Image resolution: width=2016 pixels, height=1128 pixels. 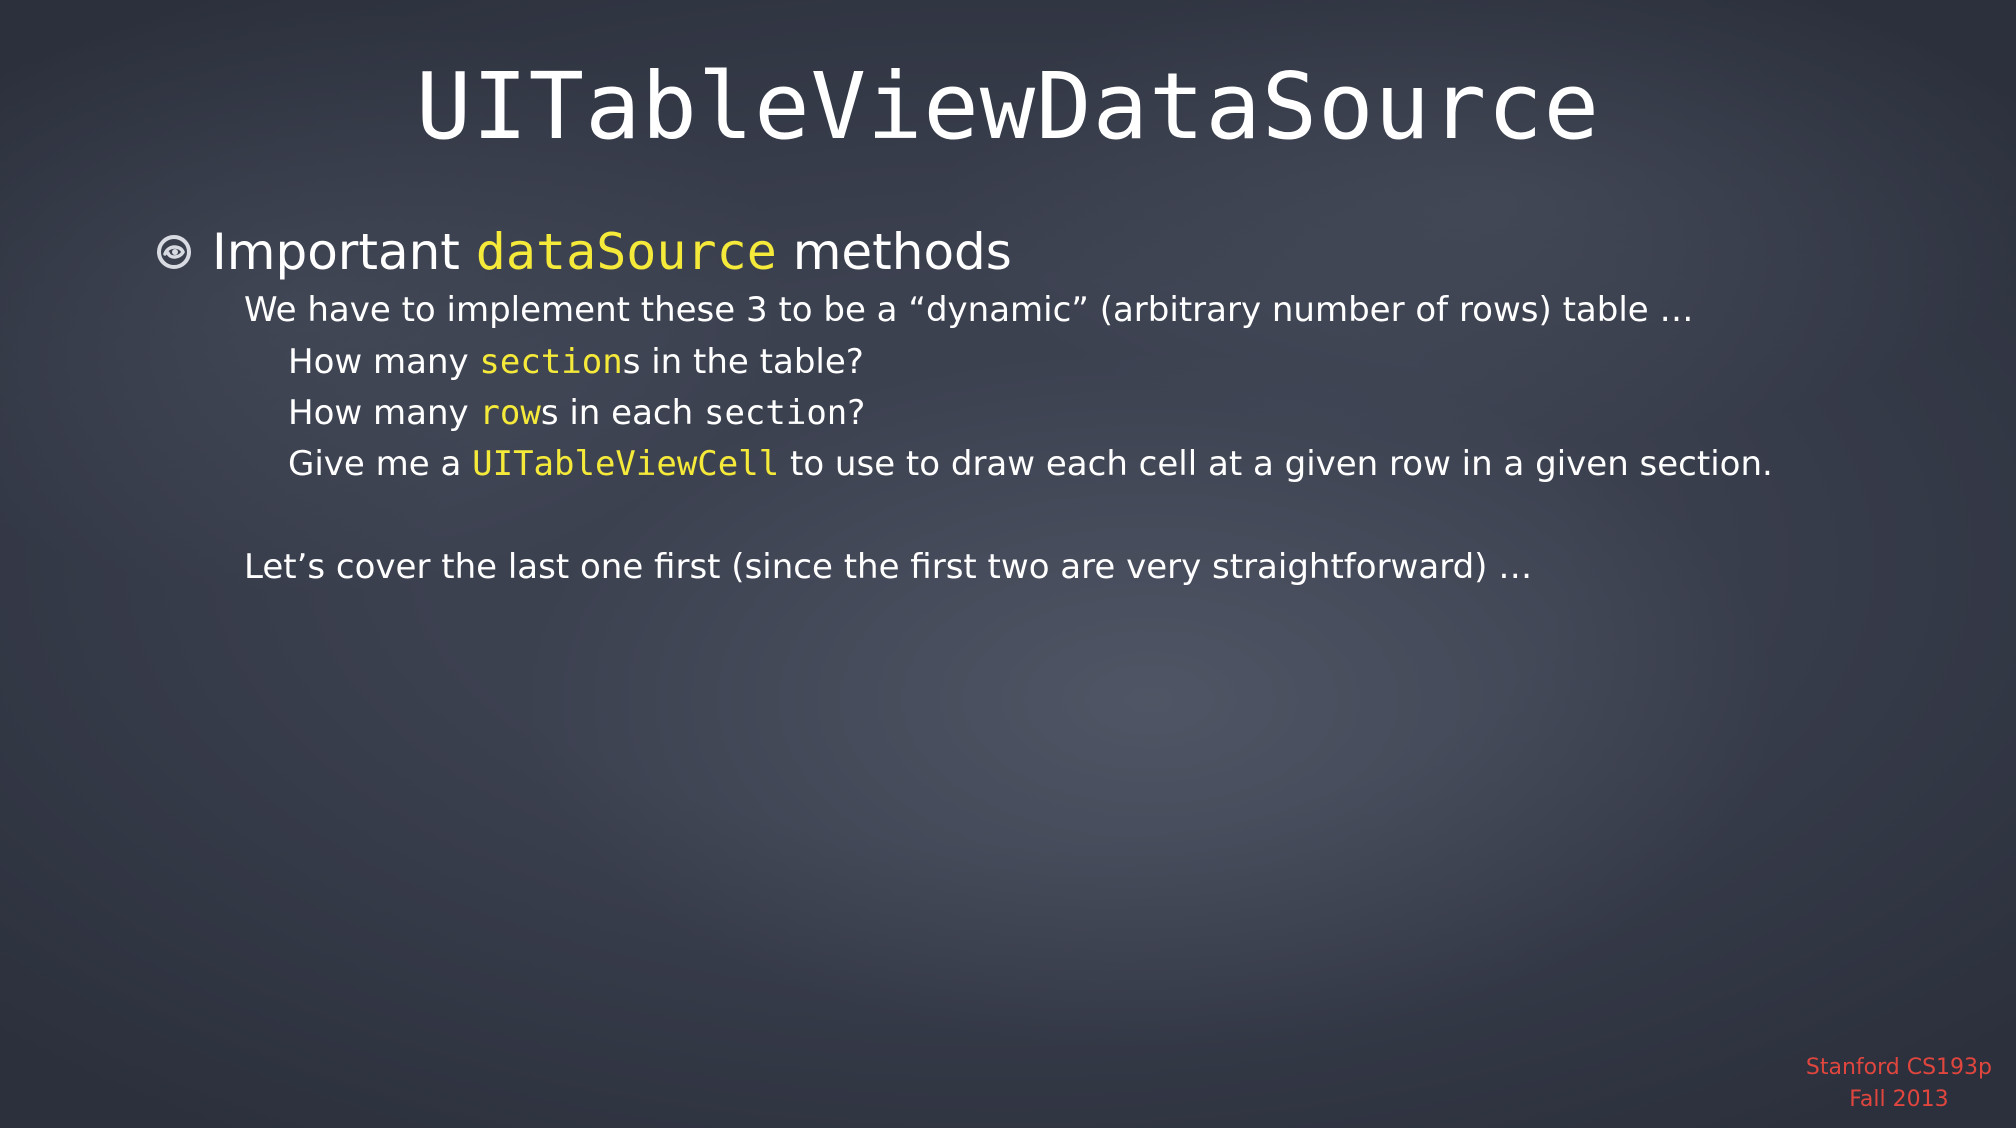 I want to click on bullet-prefix: Important, so click(x=344, y=252).